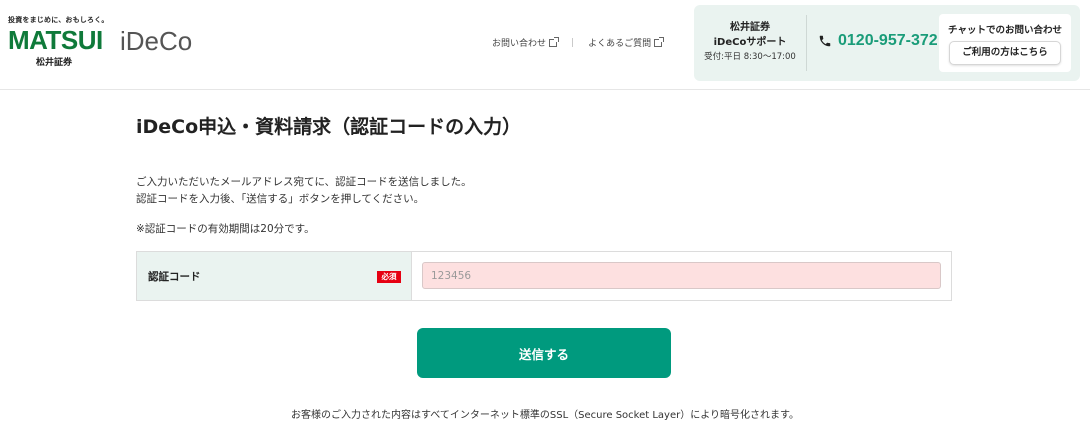 This screenshot has width=1090, height=443. What do you see at coordinates (174, 277) in the screenshot?
I see `auth-code-label: 認証コード` at bounding box center [174, 277].